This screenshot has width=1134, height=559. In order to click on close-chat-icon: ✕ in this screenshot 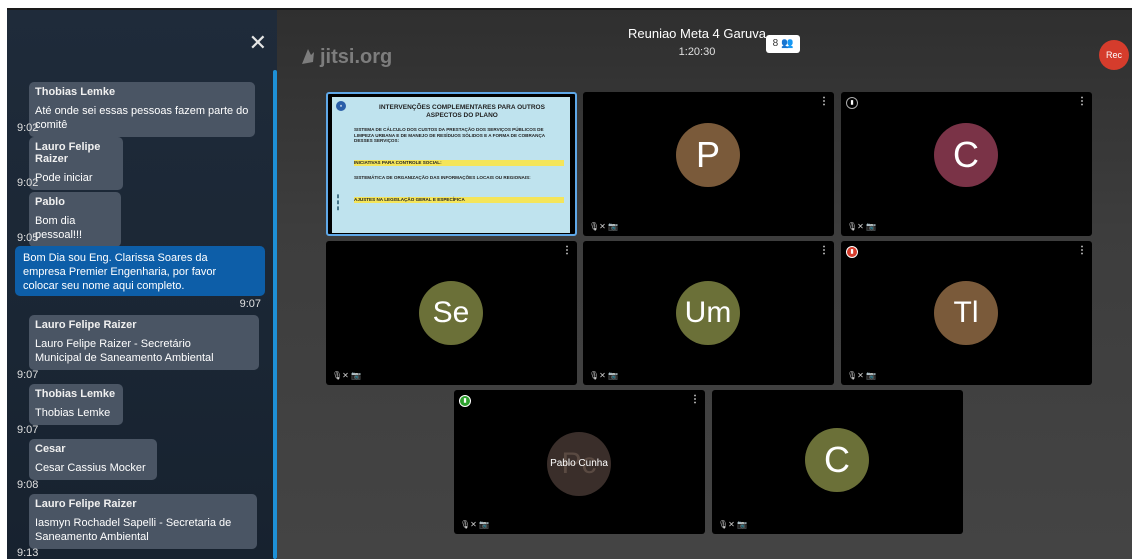, I will do `click(258, 43)`.